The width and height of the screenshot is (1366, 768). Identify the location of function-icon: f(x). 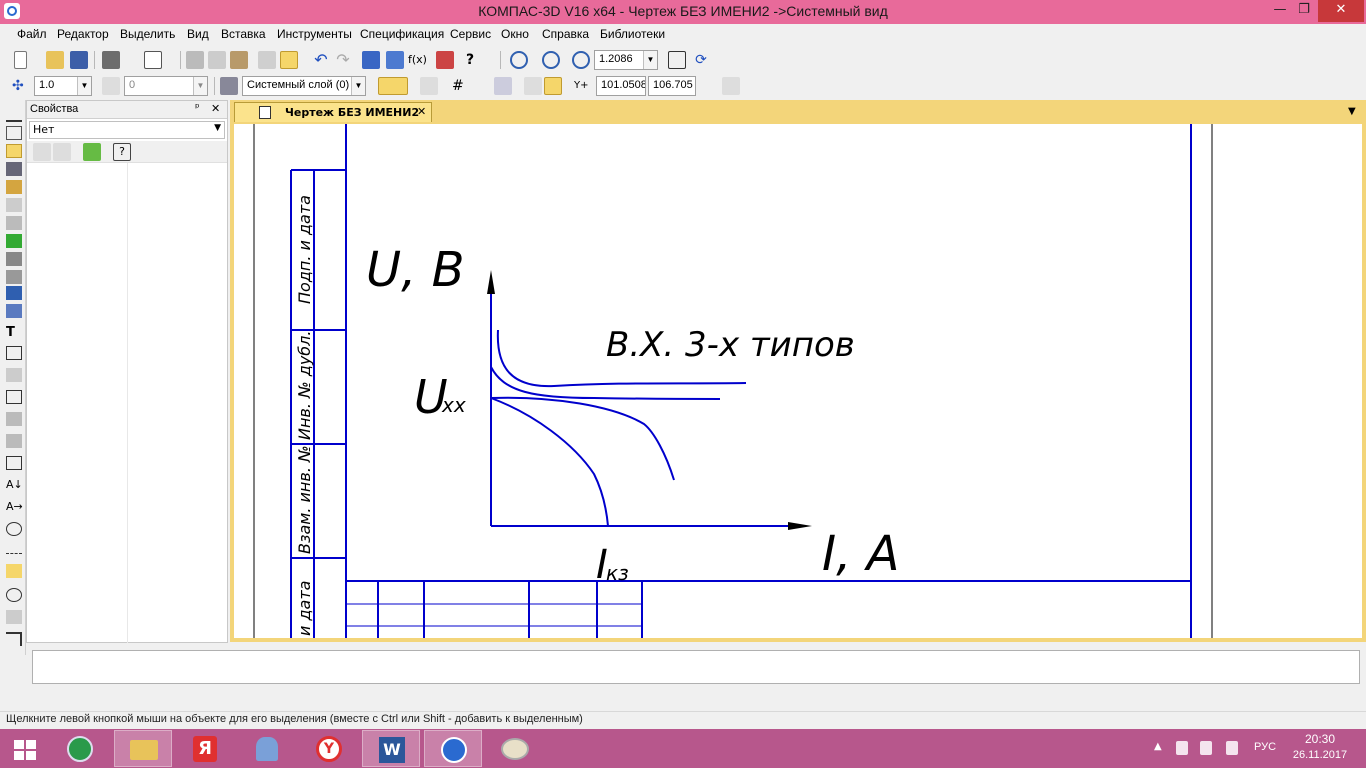
(417, 60).